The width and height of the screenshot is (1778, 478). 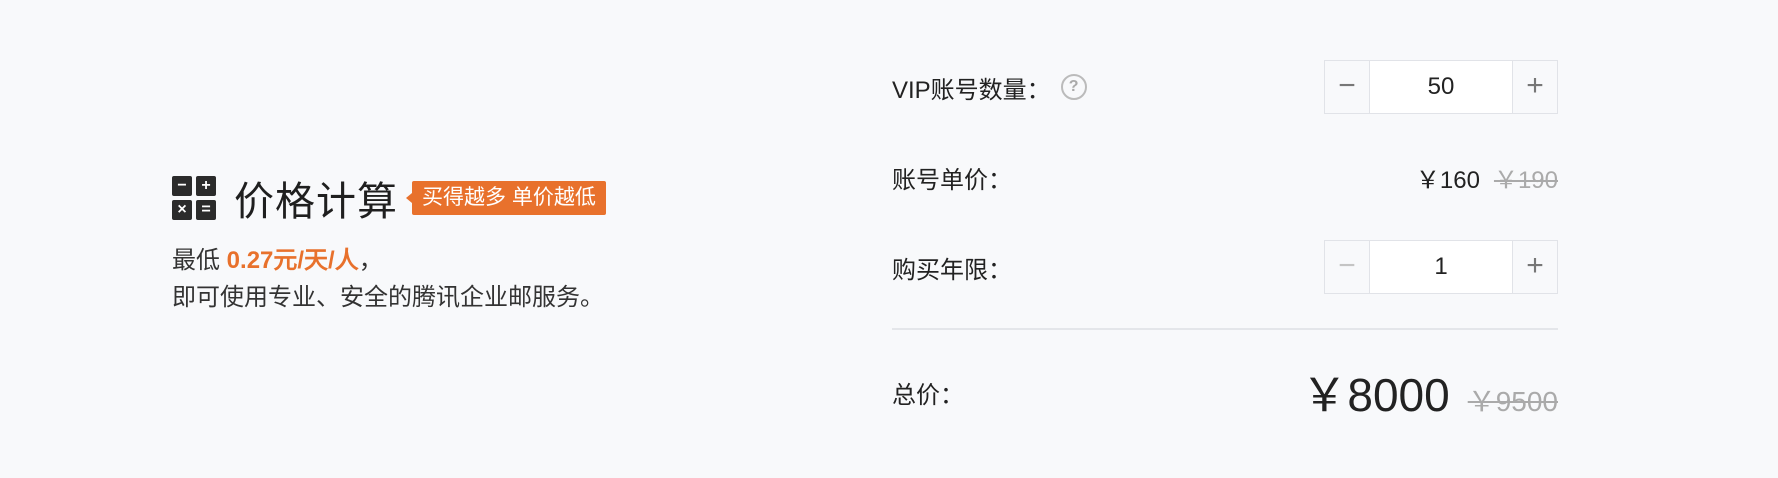 I want to click on calculator-icon: − + × =, so click(x=194, y=198).